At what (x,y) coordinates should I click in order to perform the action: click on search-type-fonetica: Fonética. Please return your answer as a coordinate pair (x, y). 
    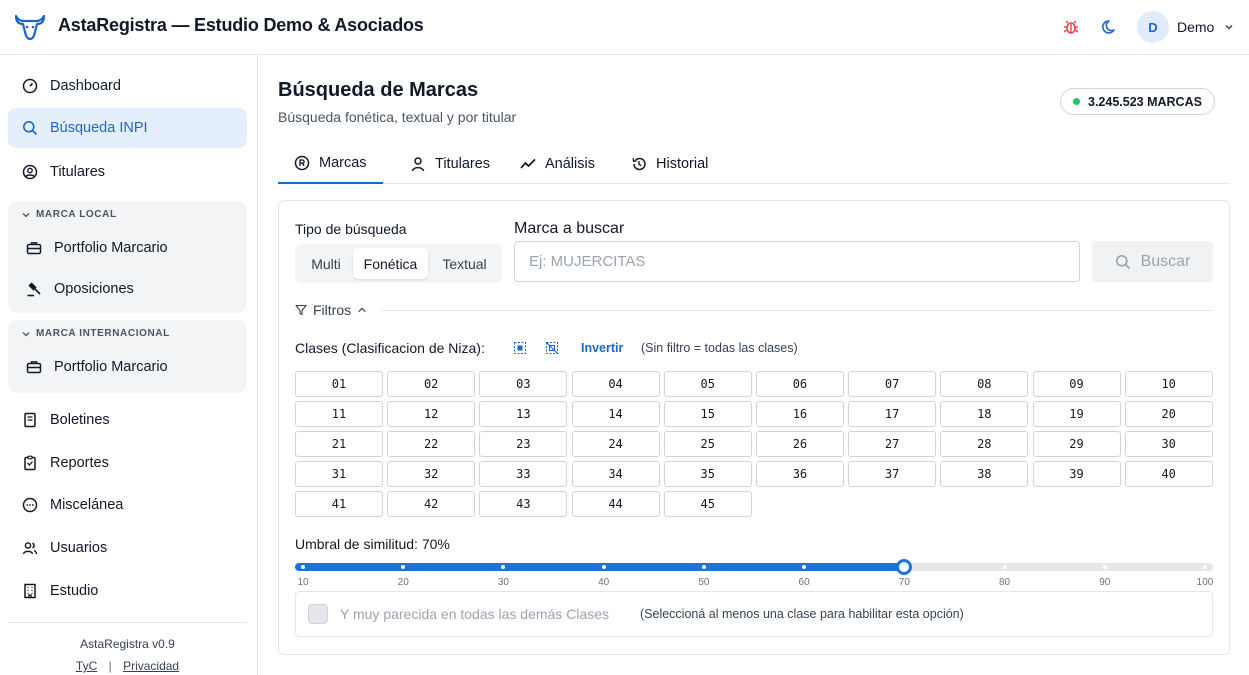
    Looking at the image, I should click on (390, 263).